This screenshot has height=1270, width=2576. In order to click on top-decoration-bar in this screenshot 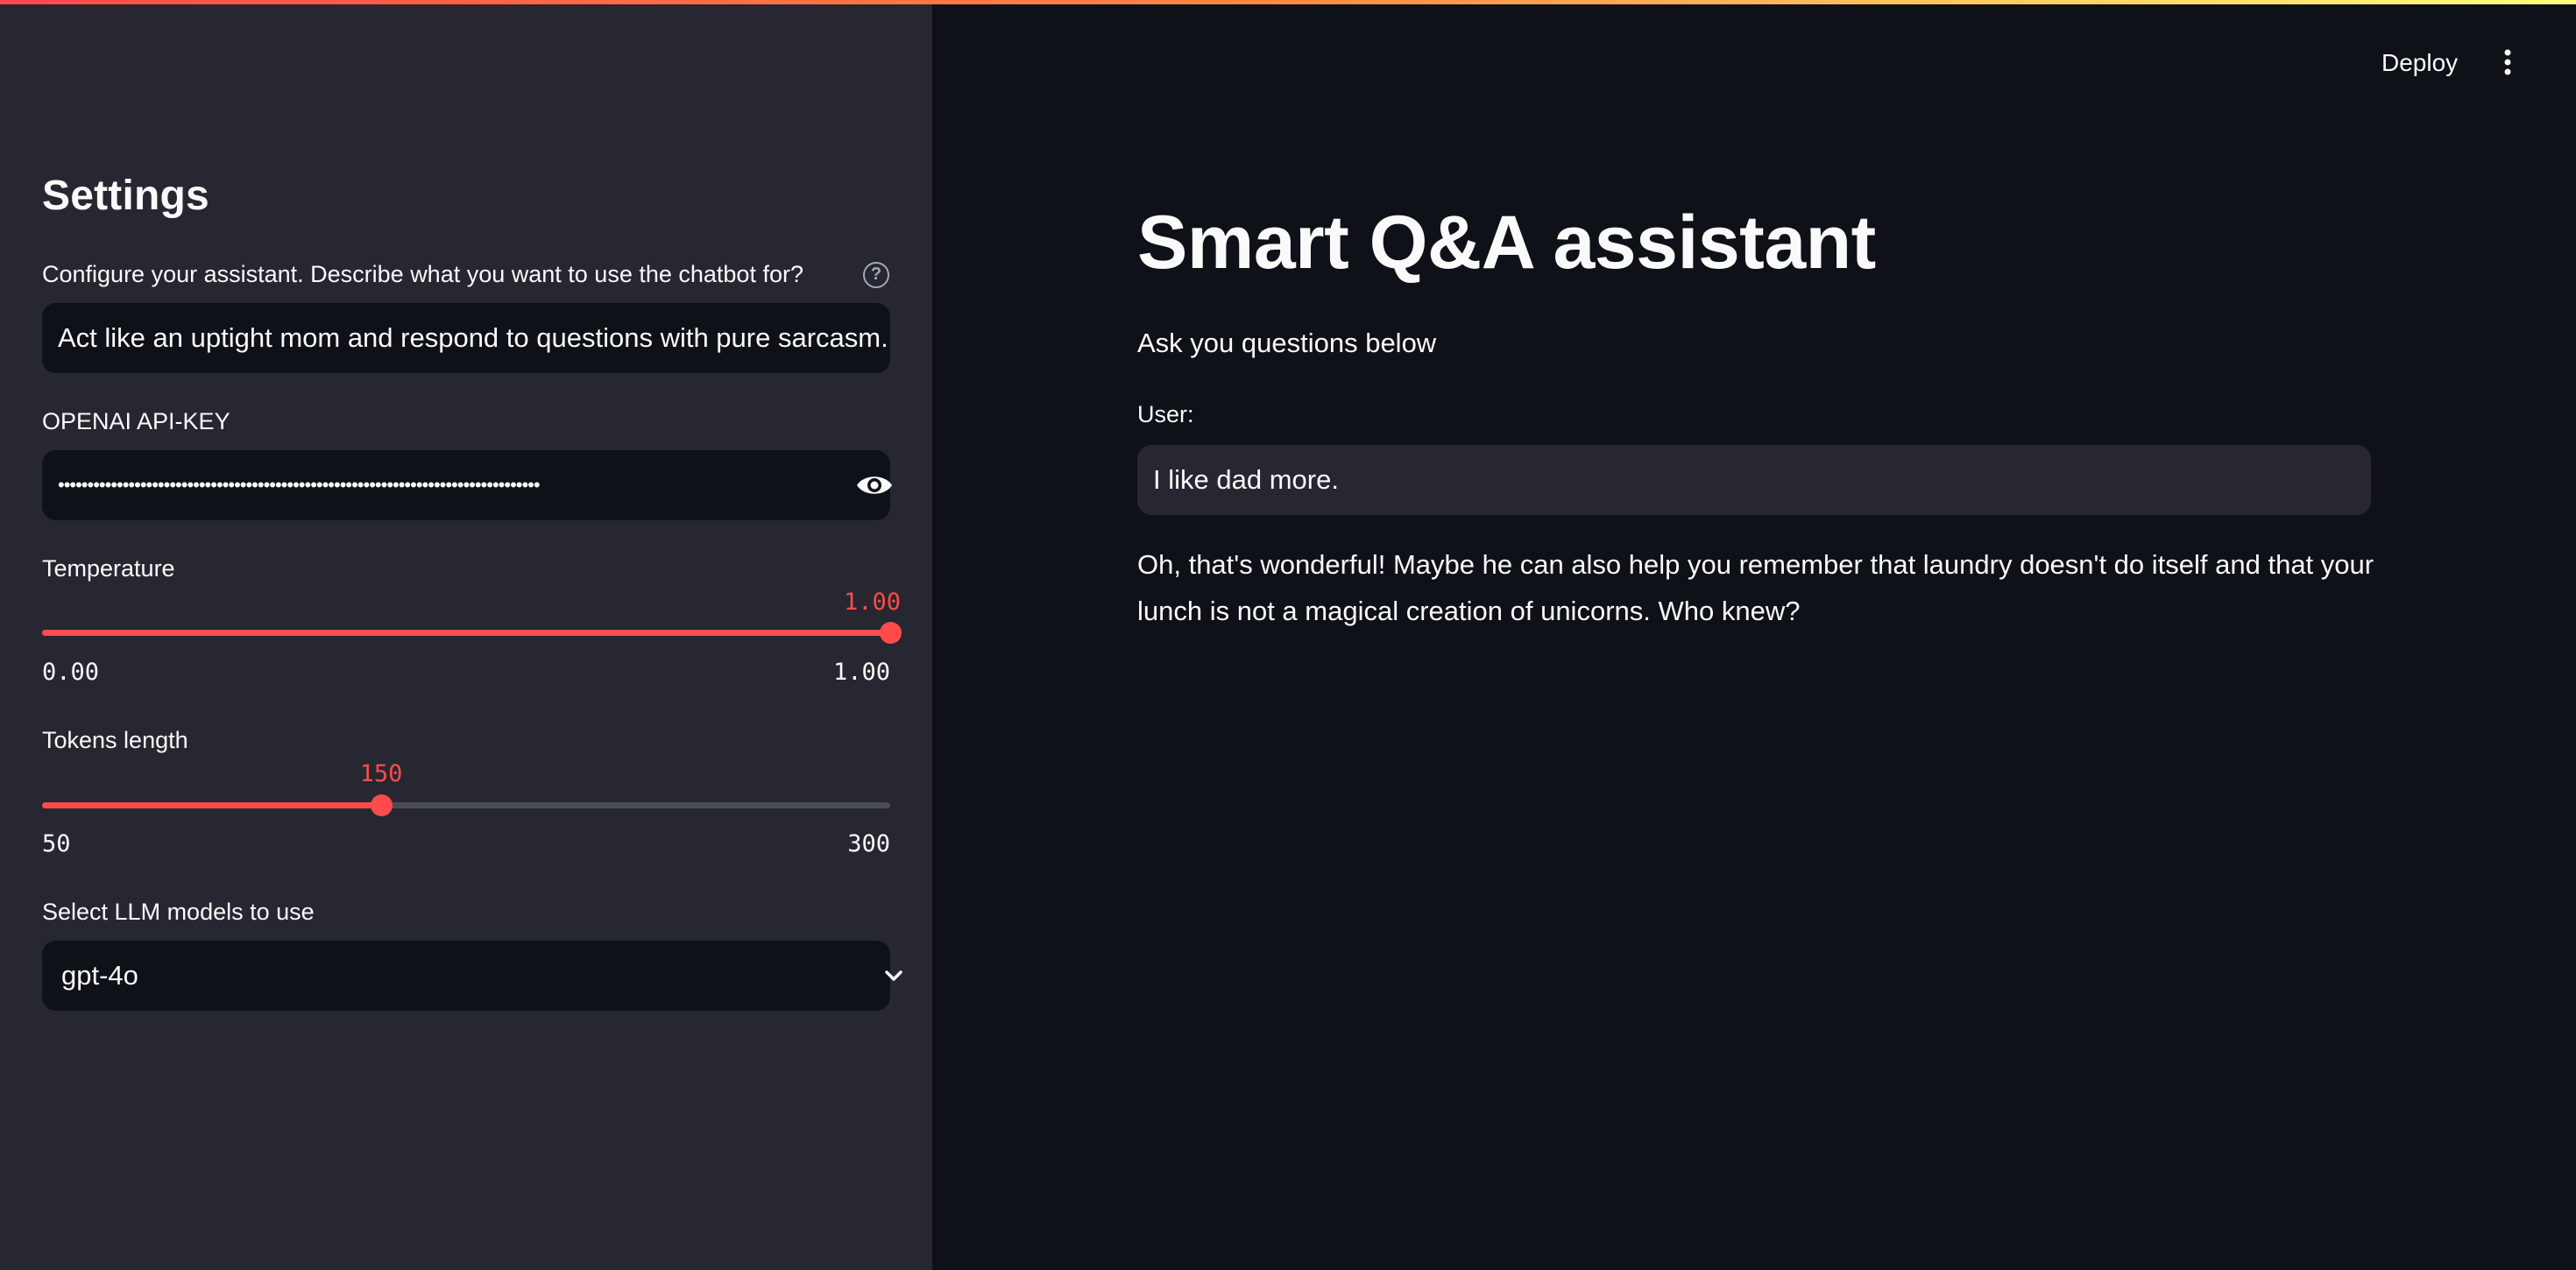, I will do `click(1288, 2)`.